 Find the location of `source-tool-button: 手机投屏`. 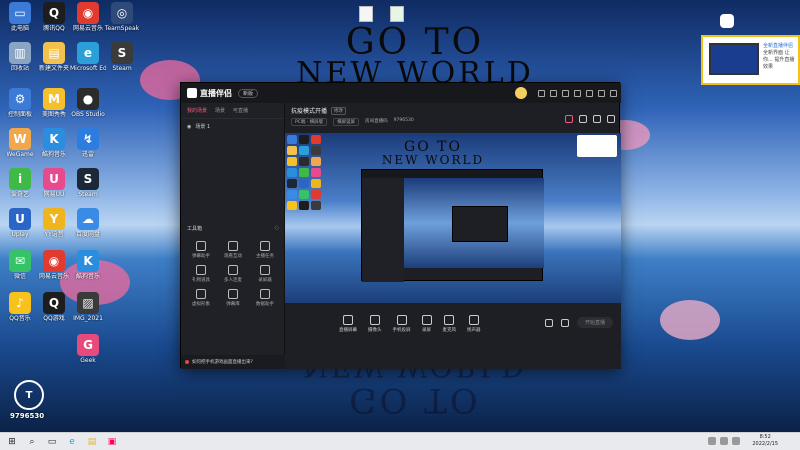

source-tool-button: 手机投屏 is located at coordinates (402, 324).